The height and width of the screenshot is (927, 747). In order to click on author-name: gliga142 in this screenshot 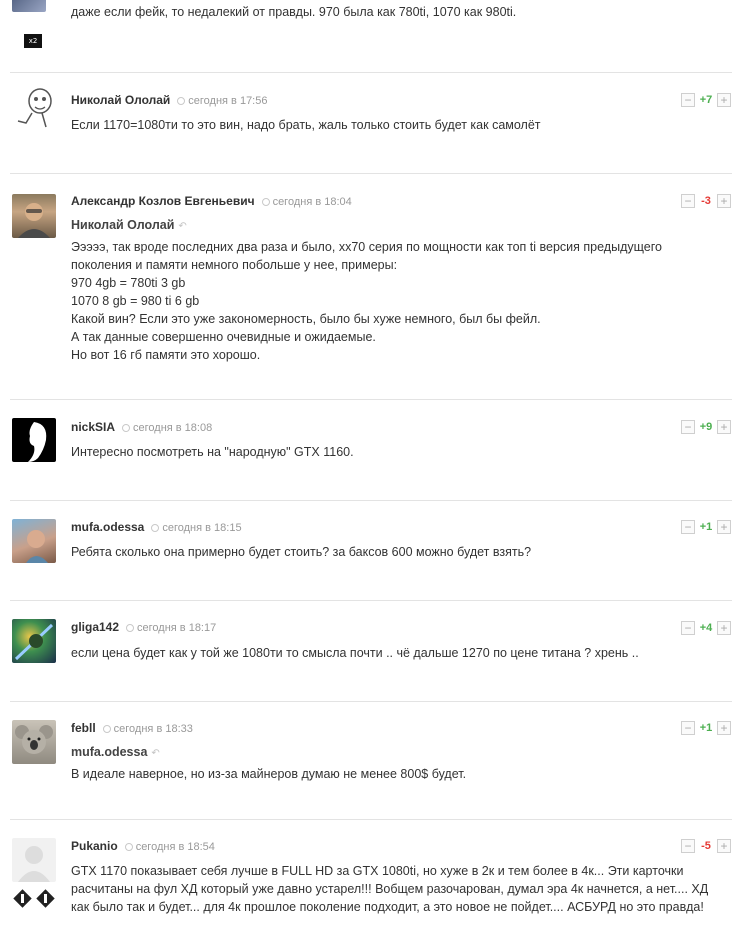, I will do `click(95, 627)`.